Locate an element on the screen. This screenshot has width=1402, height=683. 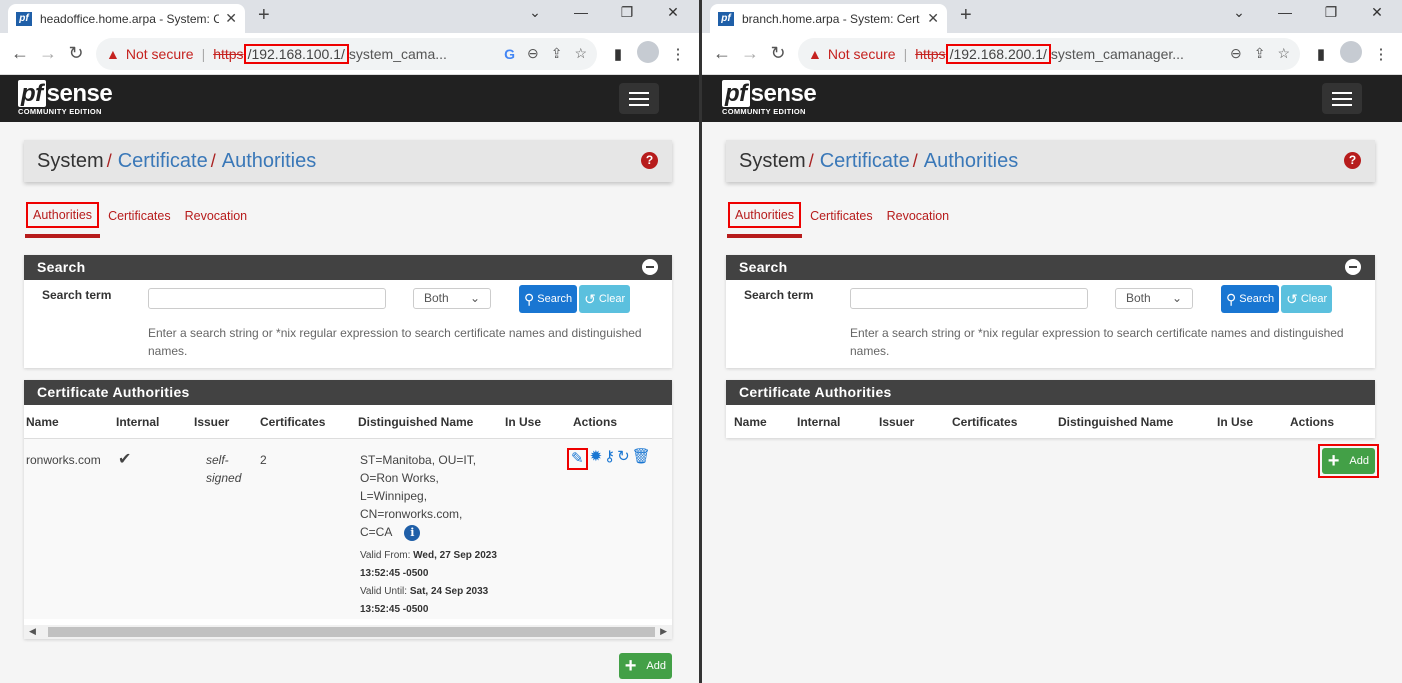
search-term-label: Search term is located at coordinates (77, 295).